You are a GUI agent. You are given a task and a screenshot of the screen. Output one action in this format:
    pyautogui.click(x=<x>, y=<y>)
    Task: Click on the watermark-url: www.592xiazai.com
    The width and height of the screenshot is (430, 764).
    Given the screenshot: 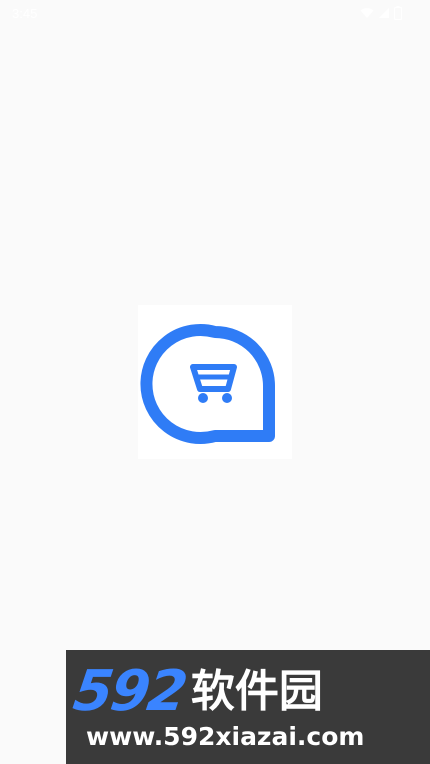 What is the action you would take?
    pyautogui.click(x=225, y=736)
    